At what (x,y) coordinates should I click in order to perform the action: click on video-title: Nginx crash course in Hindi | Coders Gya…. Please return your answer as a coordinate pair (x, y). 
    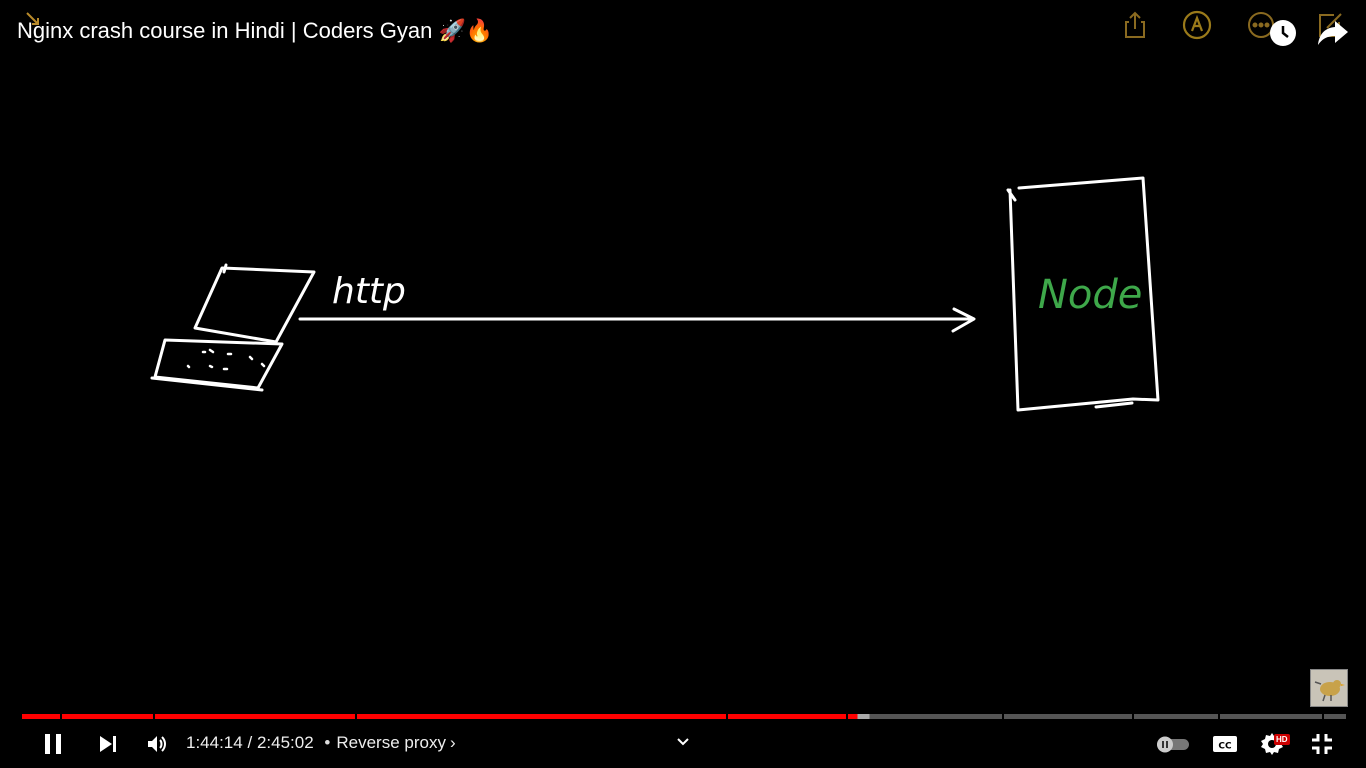
    Looking at the image, I should click on (255, 31).